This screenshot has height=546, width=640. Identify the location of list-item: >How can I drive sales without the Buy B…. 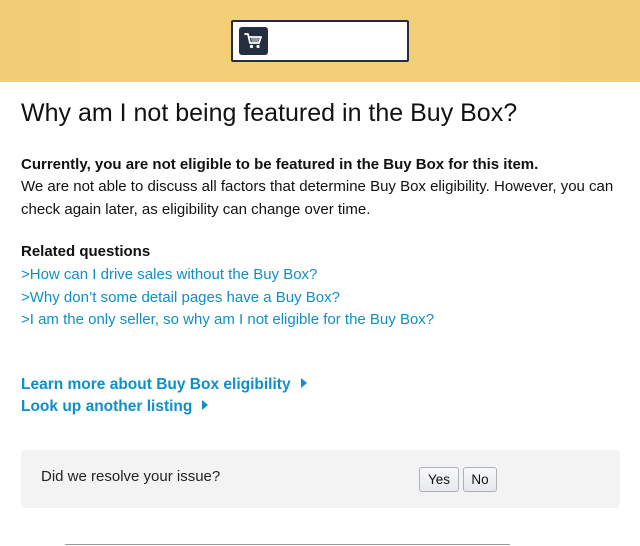
(227, 275).